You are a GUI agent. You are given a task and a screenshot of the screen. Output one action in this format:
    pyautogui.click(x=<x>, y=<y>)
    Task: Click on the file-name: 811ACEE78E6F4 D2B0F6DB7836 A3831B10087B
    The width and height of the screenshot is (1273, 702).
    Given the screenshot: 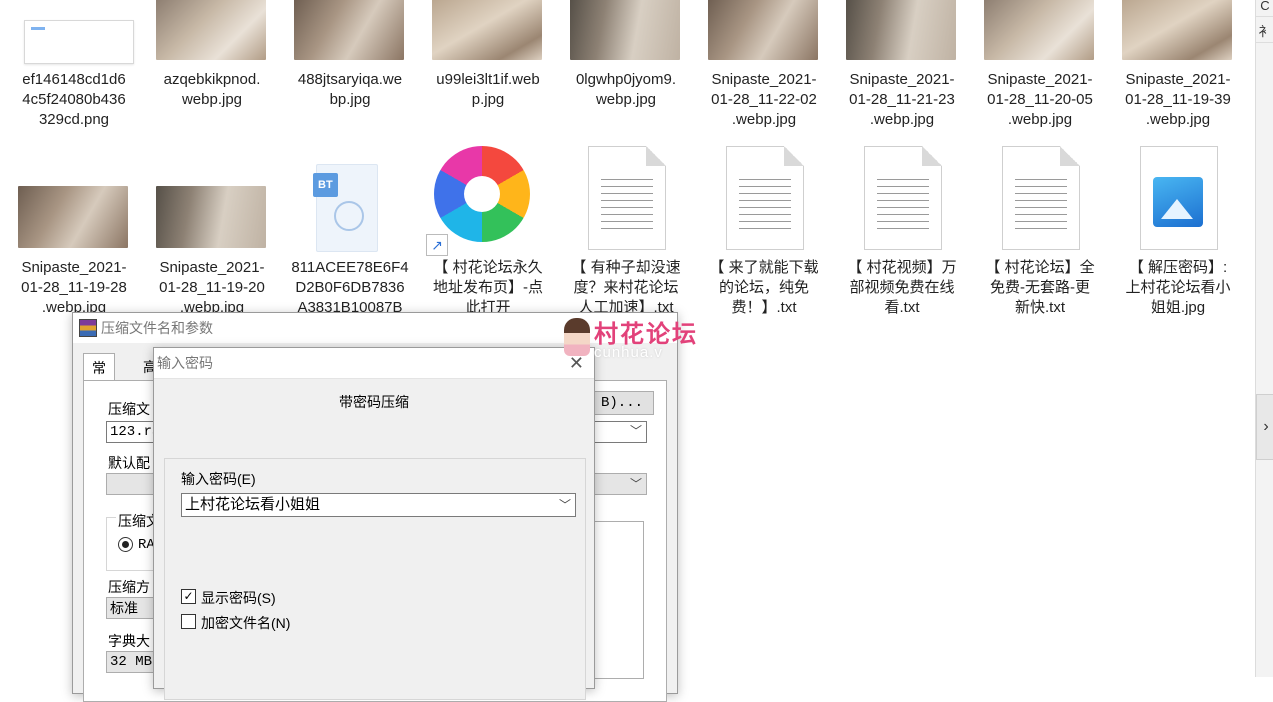 What is the action you would take?
    pyautogui.click(x=350, y=287)
    